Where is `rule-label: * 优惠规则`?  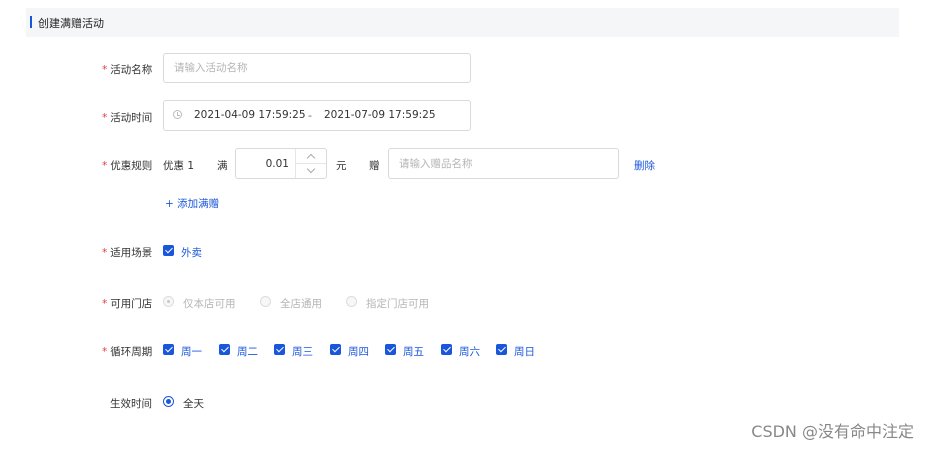
rule-label: * 优惠规则 is located at coordinates (127, 166).